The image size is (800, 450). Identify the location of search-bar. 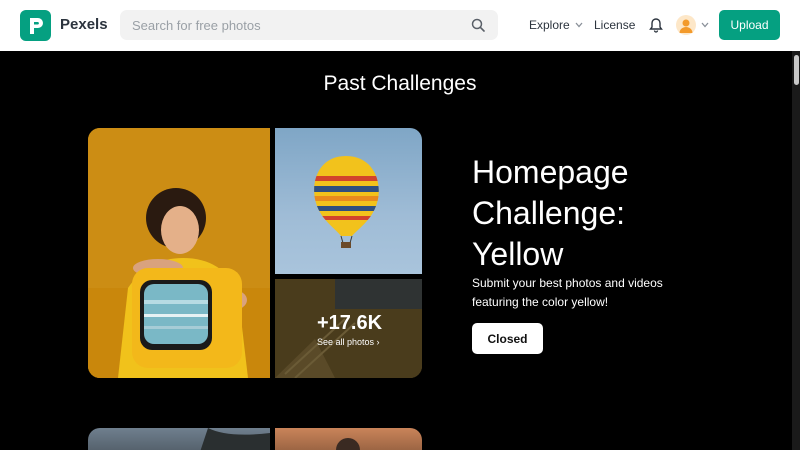
(309, 25).